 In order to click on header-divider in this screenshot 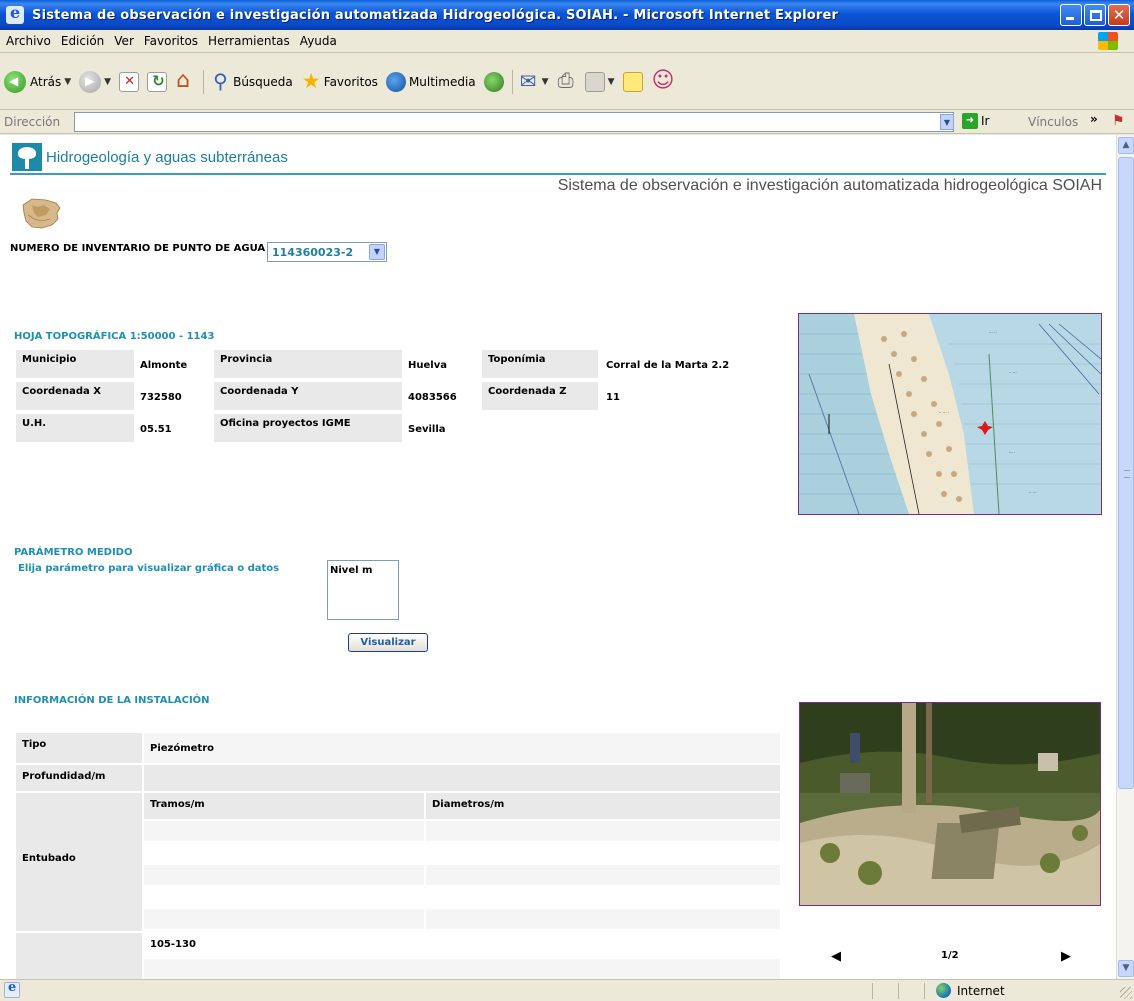, I will do `click(558, 174)`.